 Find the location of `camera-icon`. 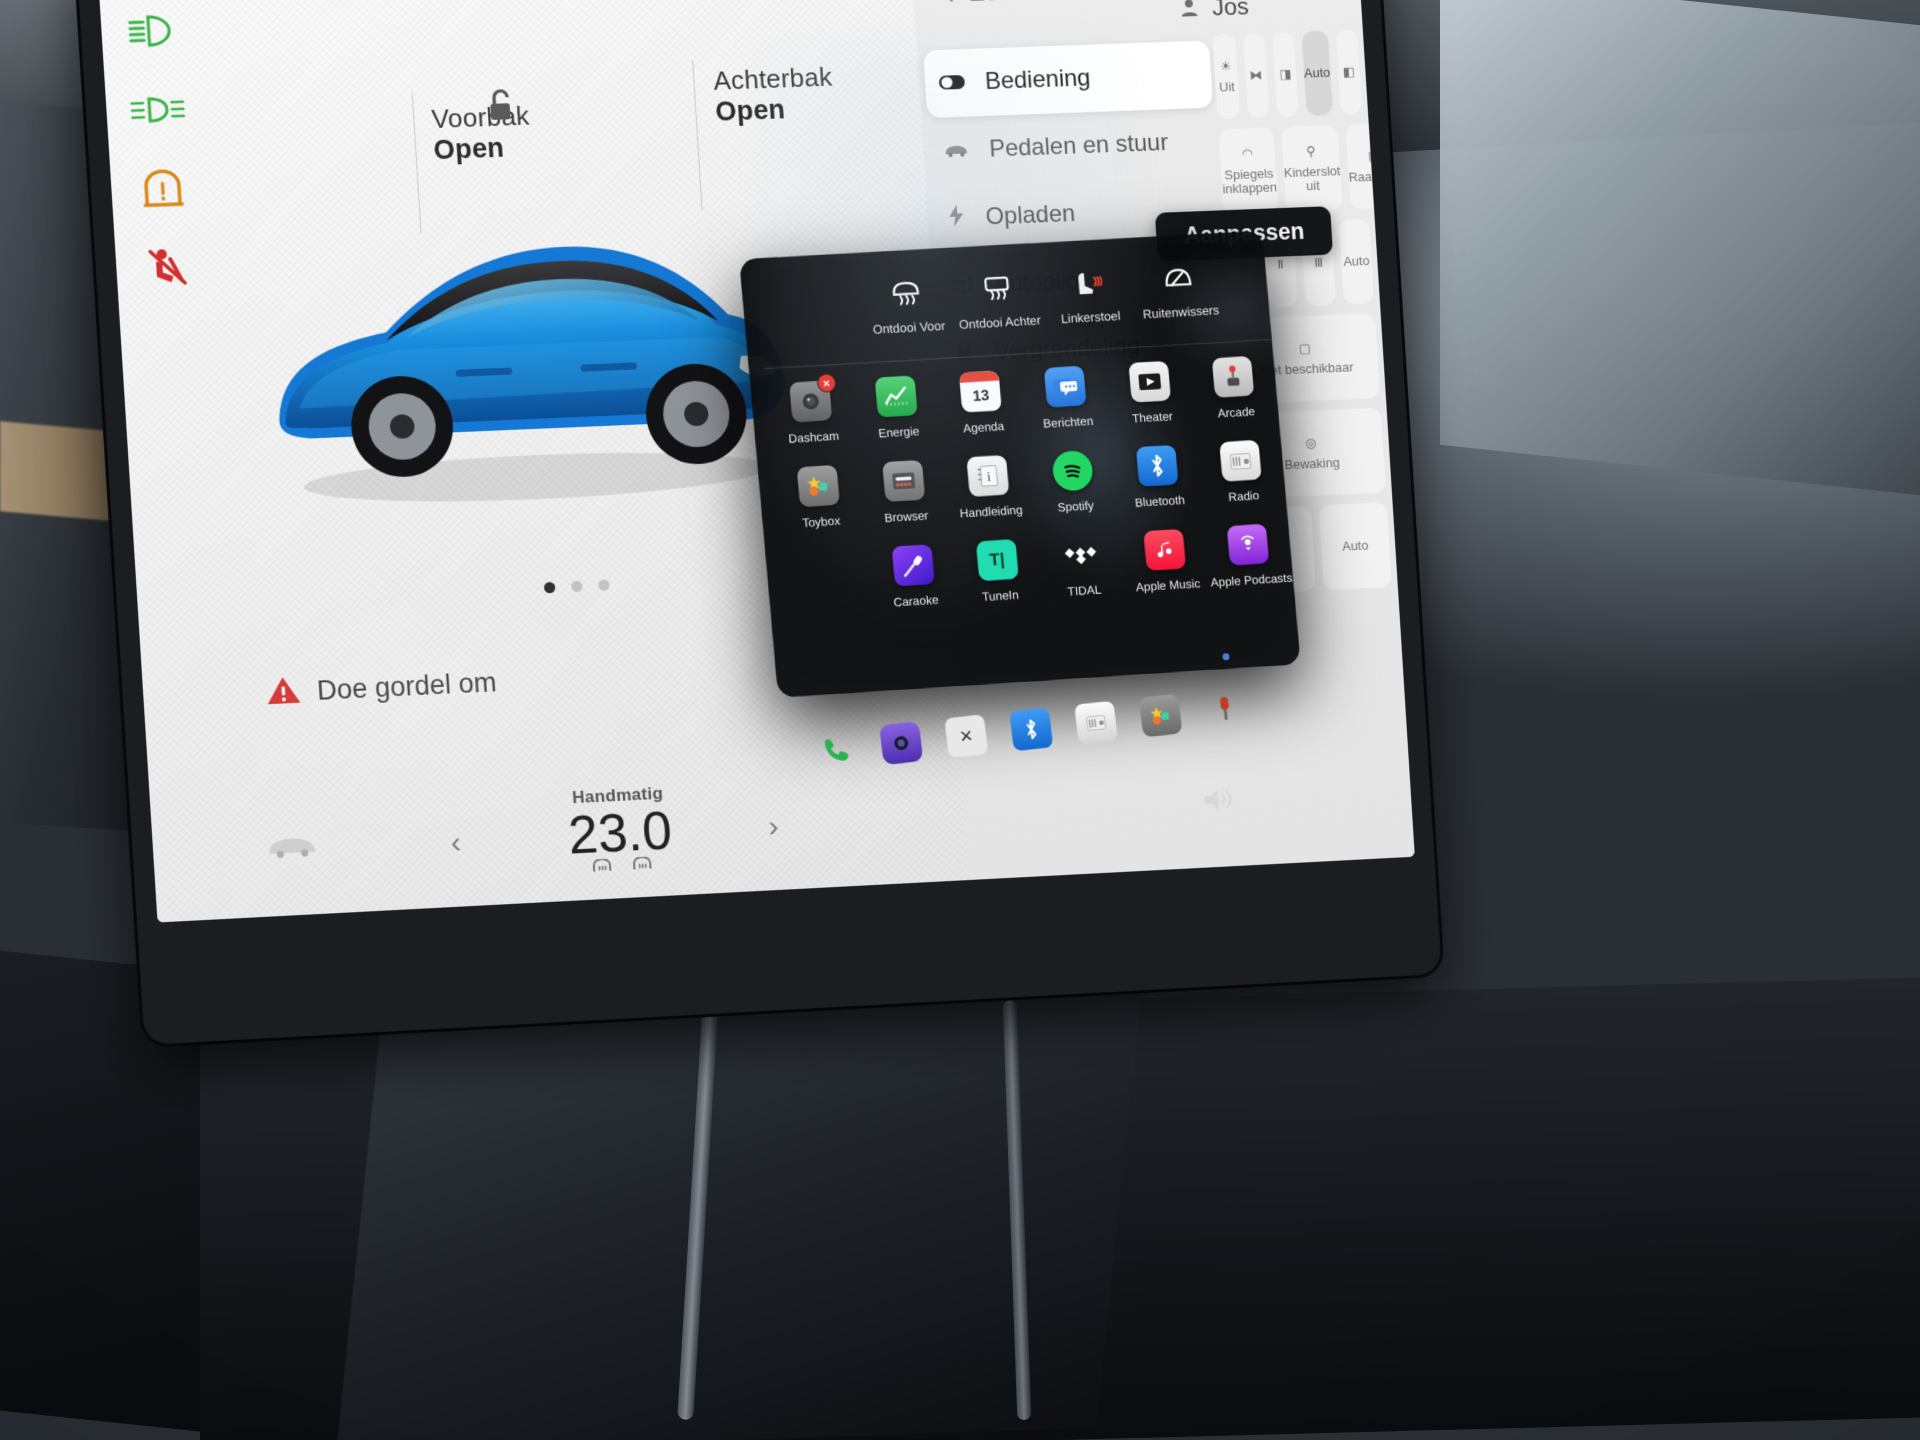

camera-icon is located at coordinates (901, 743).